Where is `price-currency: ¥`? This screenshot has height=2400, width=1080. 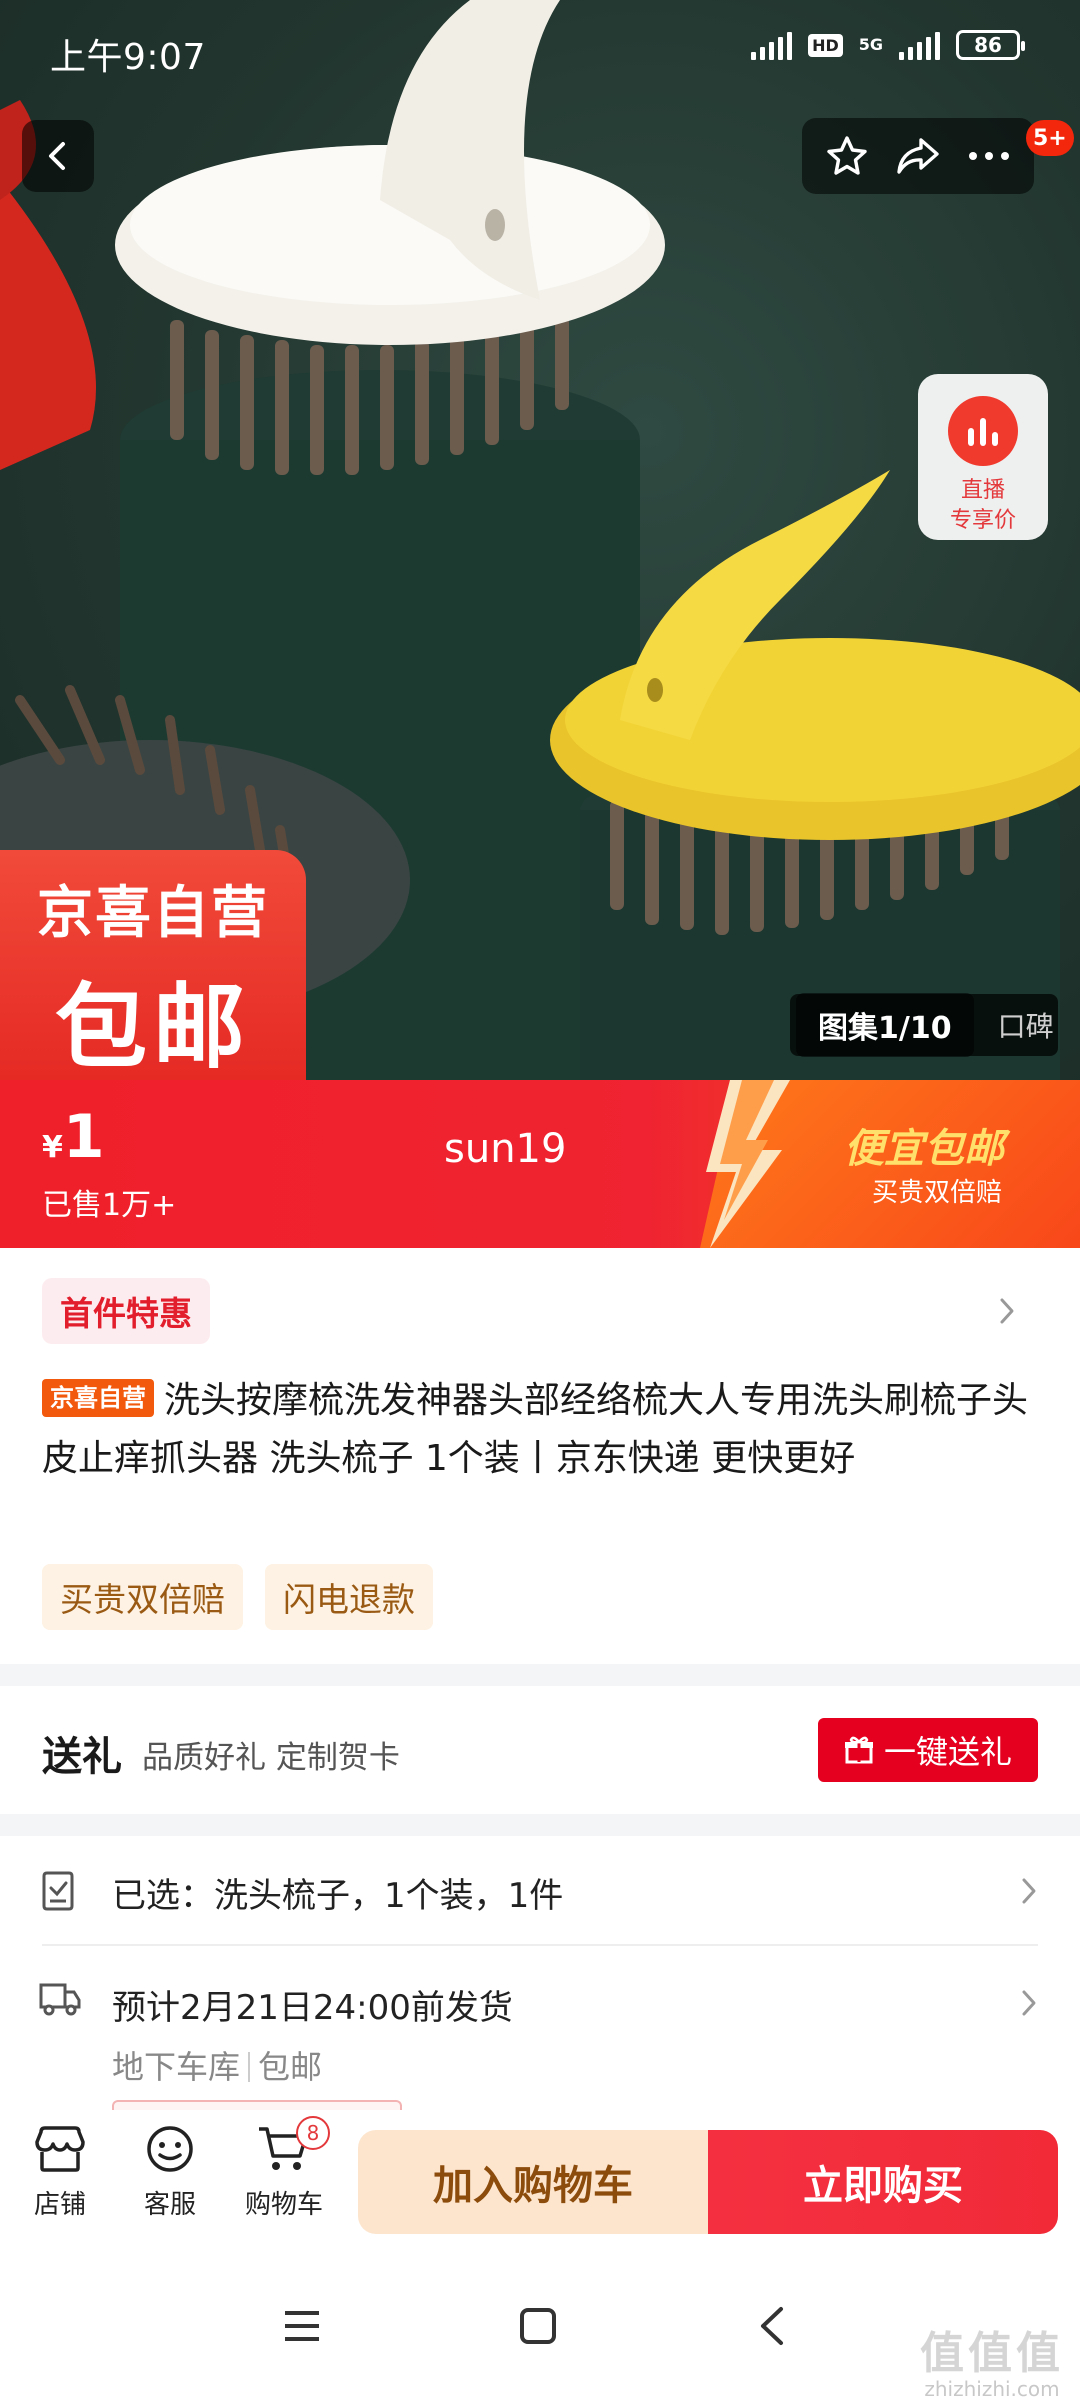 price-currency: ¥ is located at coordinates (52, 1147).